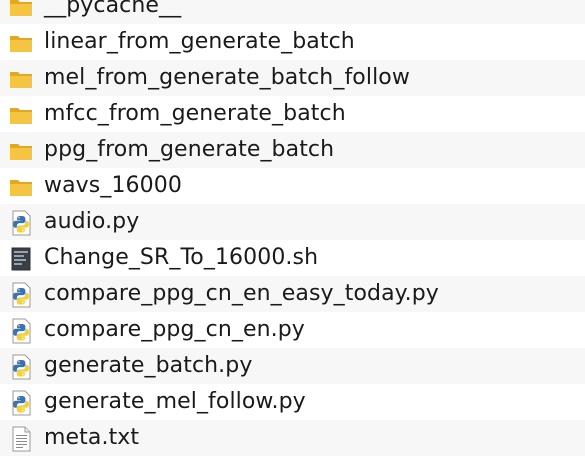 The width and height of the screenshot is (585, 459). I want to click on file-row-pycache: __pycache__, so click(292, 12).